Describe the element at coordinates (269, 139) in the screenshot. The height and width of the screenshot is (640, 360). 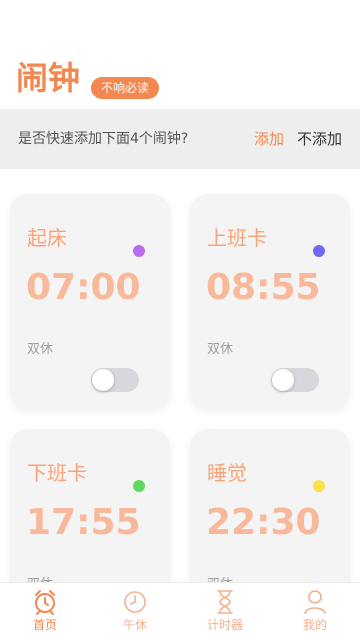
I see `add-button: 添加` at that location.